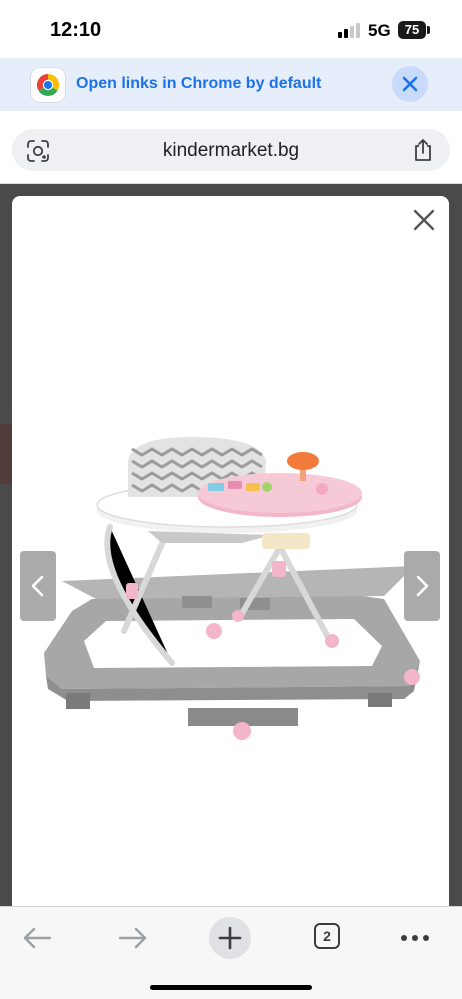 This screenshot has height=999, width=462. I want to click on chevron-right-icon, so click(422, 586).